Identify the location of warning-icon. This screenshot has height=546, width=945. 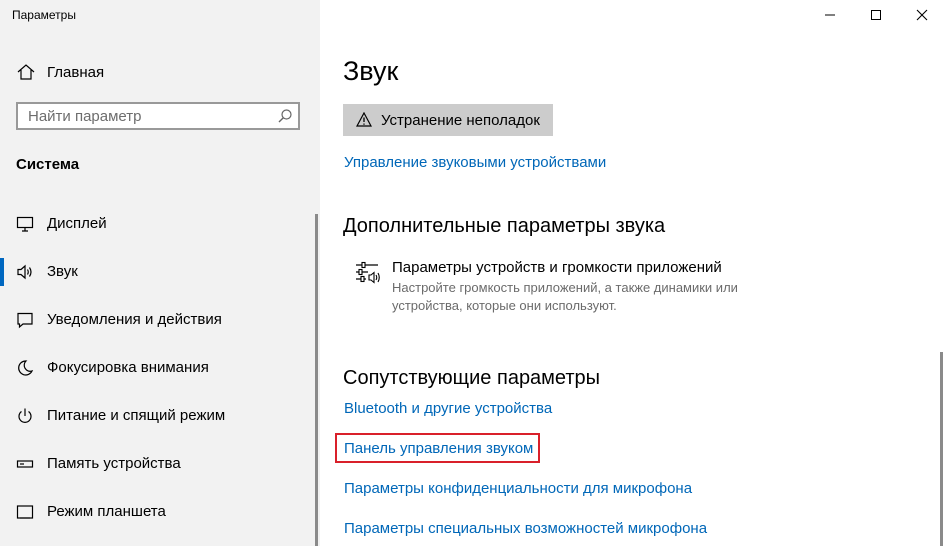
(364, 121).